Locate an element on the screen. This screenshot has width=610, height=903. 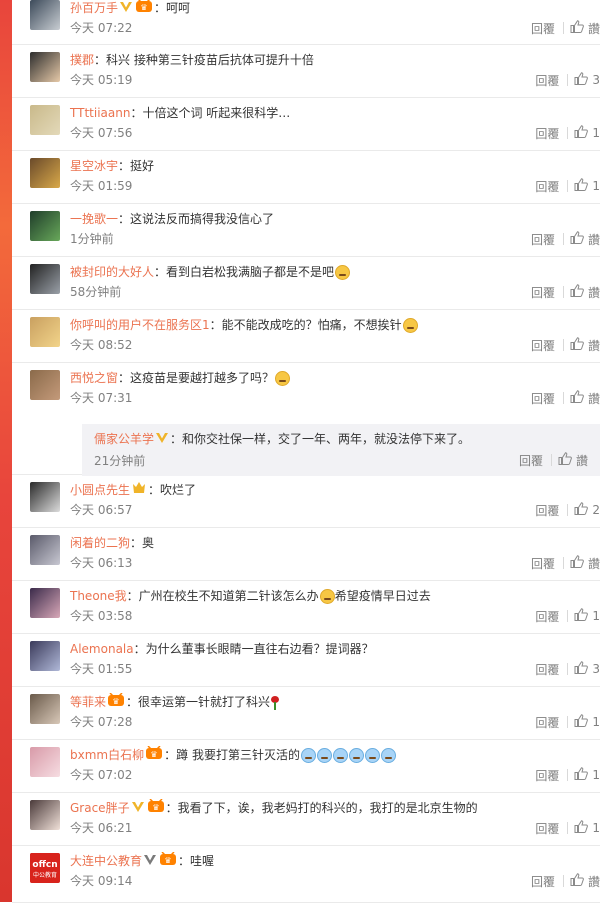
comment-text-cont: 希望疫情早日过去 is located at coordinates (382, 596).